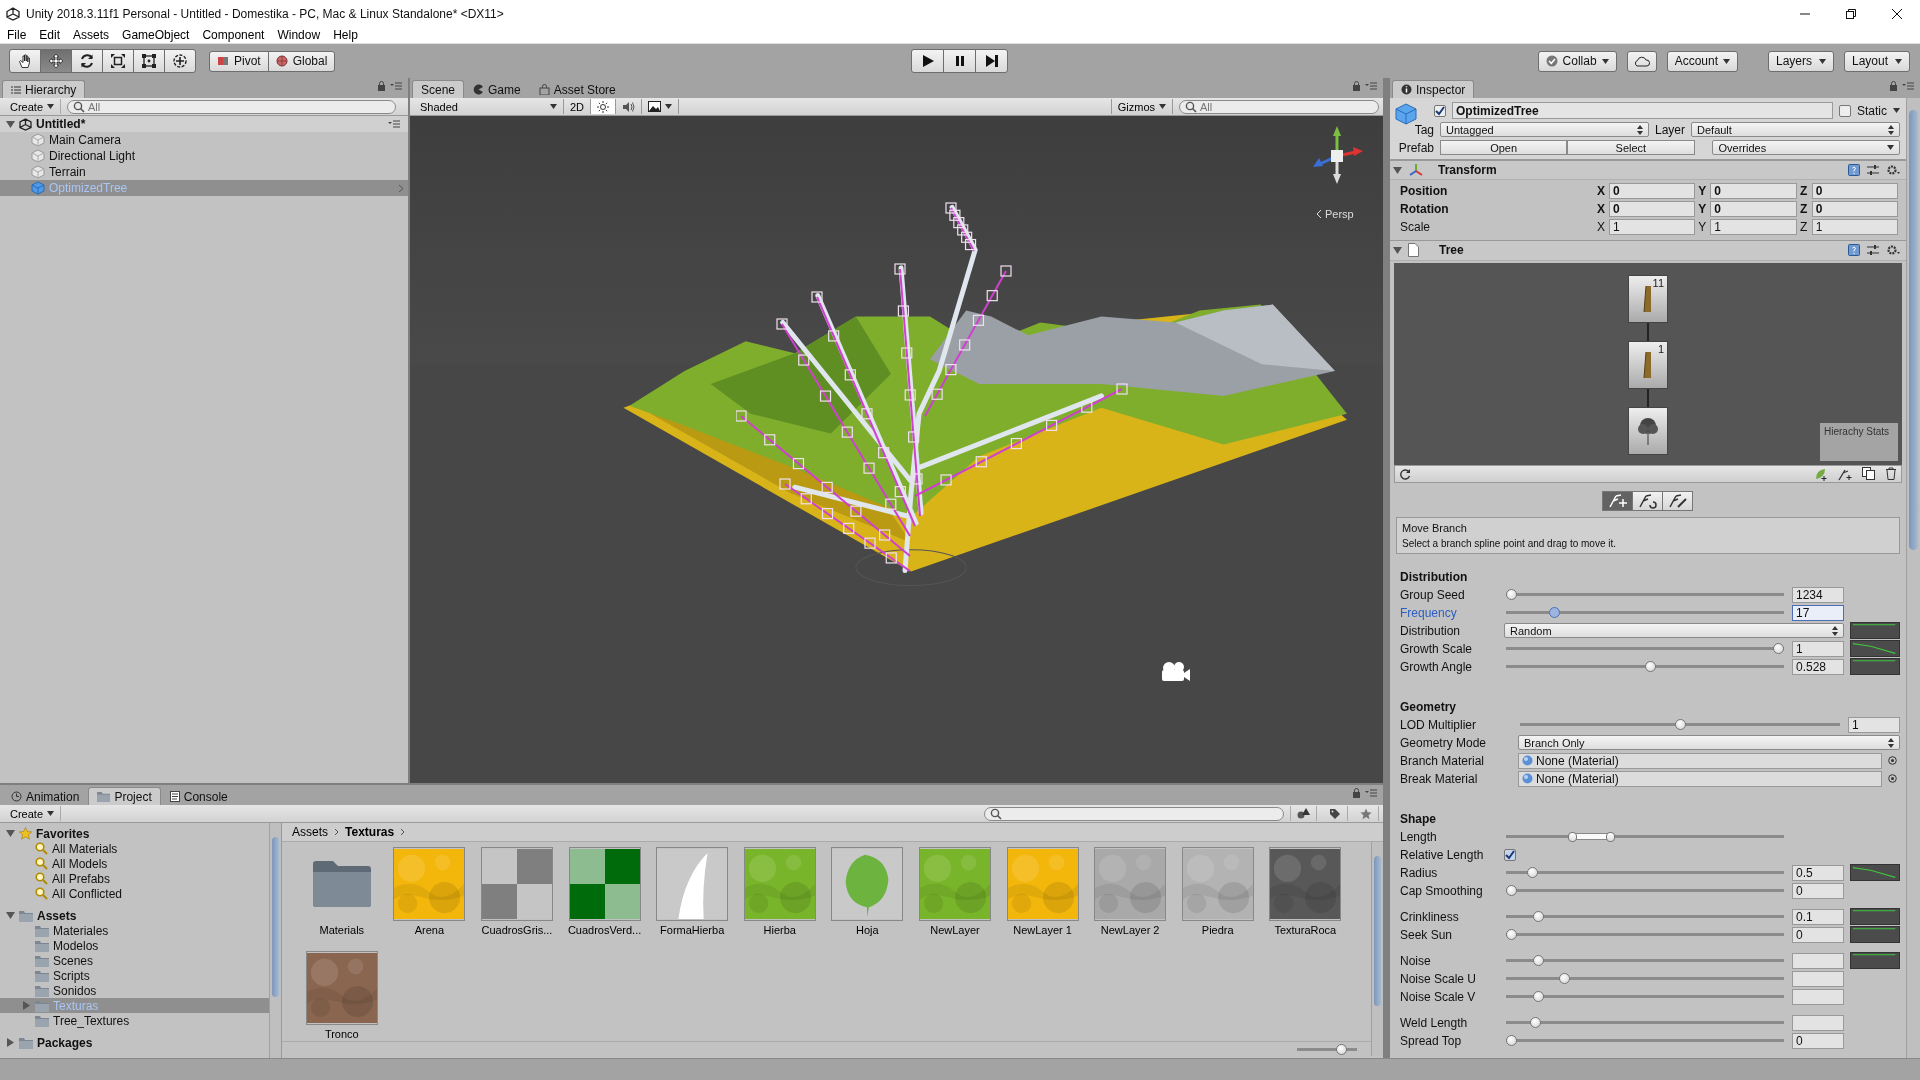  What do you see at coordinates (61, 124) in the screenshot?
I see `scene-name: Untitled*` at bounding box center [61, 124].